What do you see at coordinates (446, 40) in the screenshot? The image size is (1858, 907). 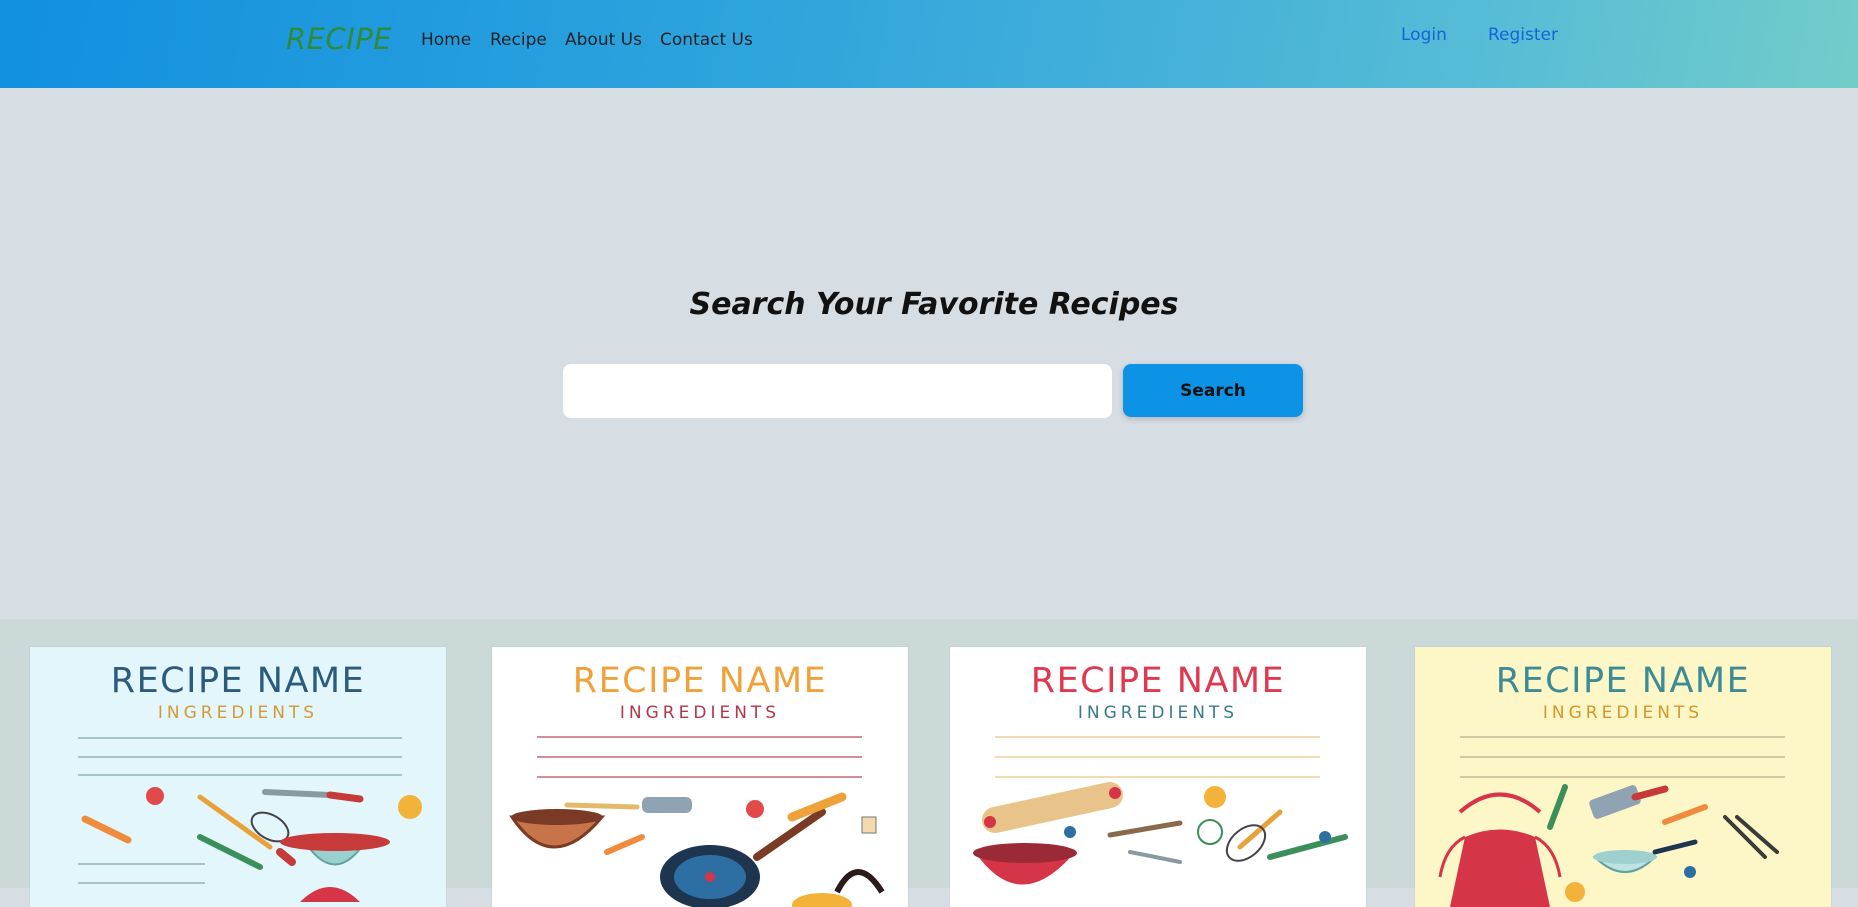 I see `nav-home-link: Home` at bounding box center [446, 40].